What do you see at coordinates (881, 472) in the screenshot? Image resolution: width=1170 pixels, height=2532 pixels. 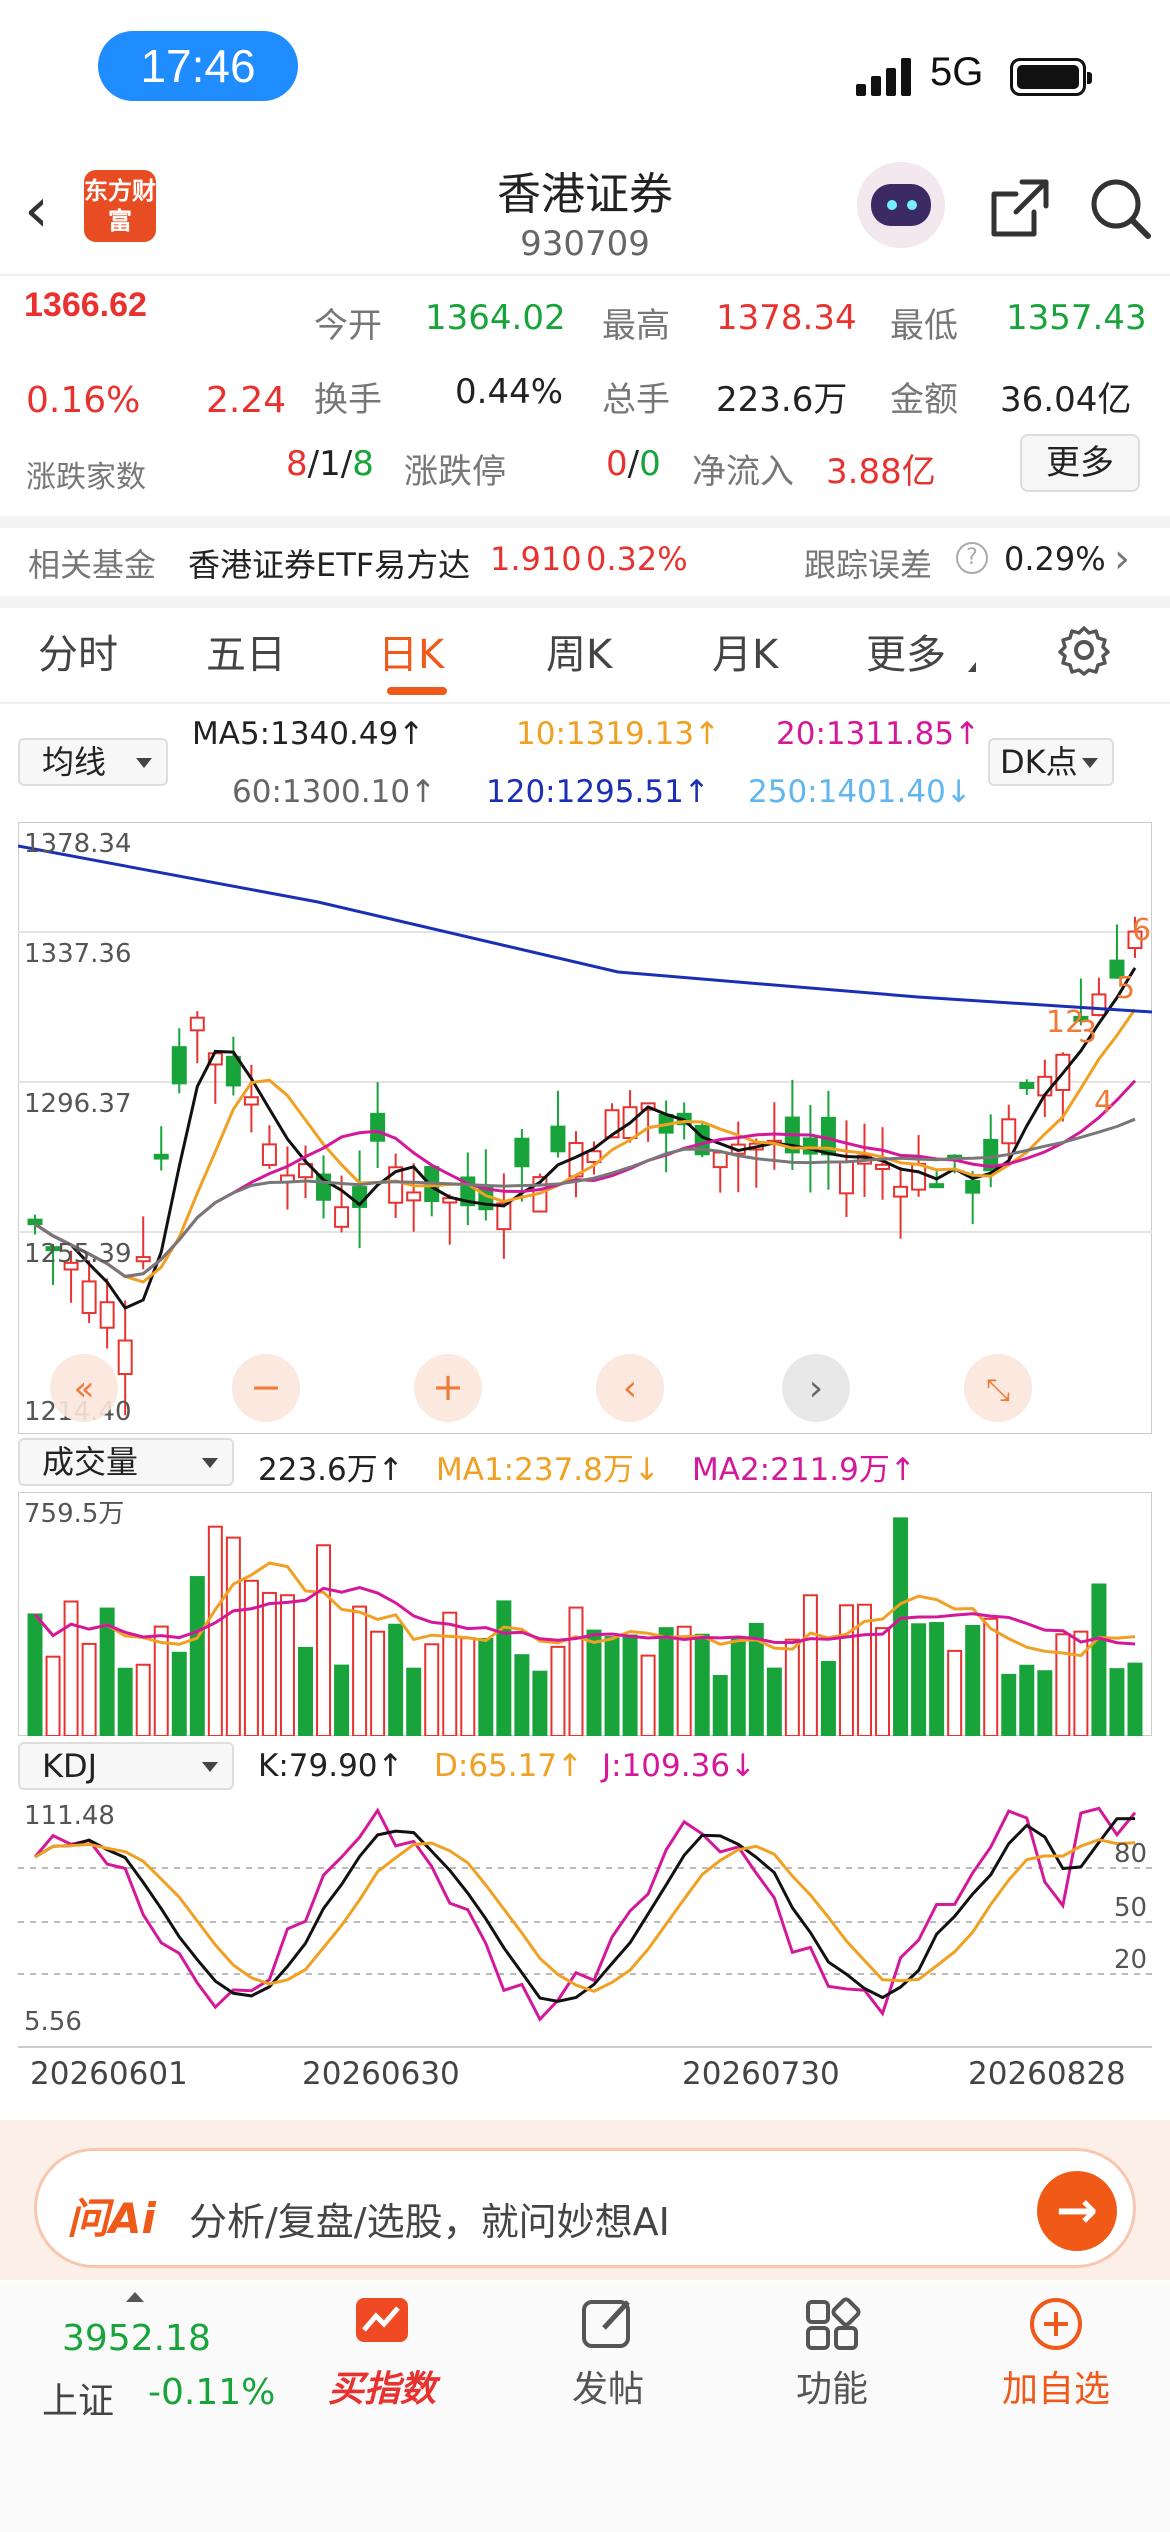 I see `inflow-value: 3.88亿` at bounding box center [881, 472].